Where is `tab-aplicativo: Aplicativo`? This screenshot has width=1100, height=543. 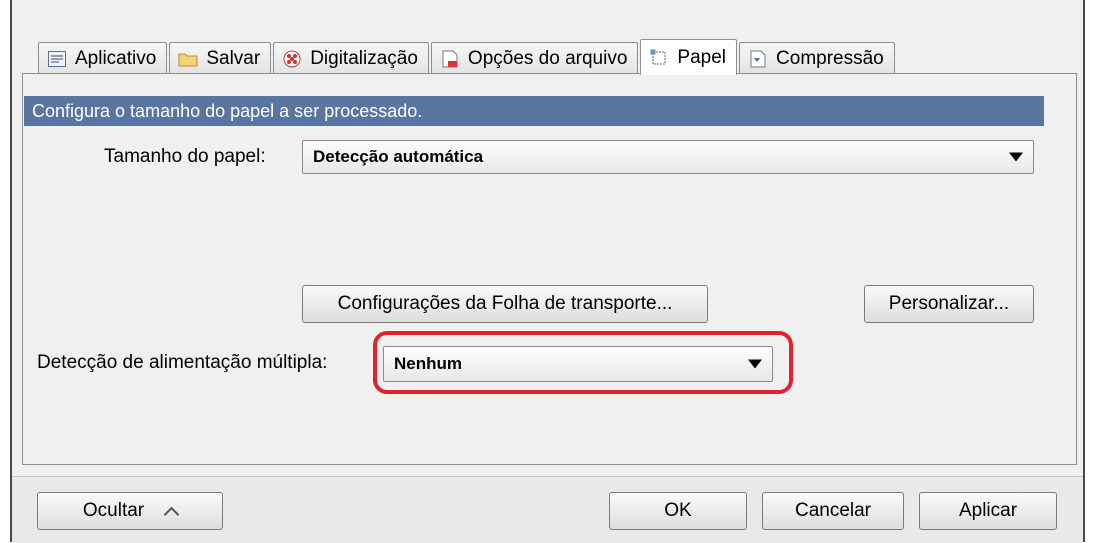
tab-aplicativo: Aplicativo is located at coordinates (103, 58).